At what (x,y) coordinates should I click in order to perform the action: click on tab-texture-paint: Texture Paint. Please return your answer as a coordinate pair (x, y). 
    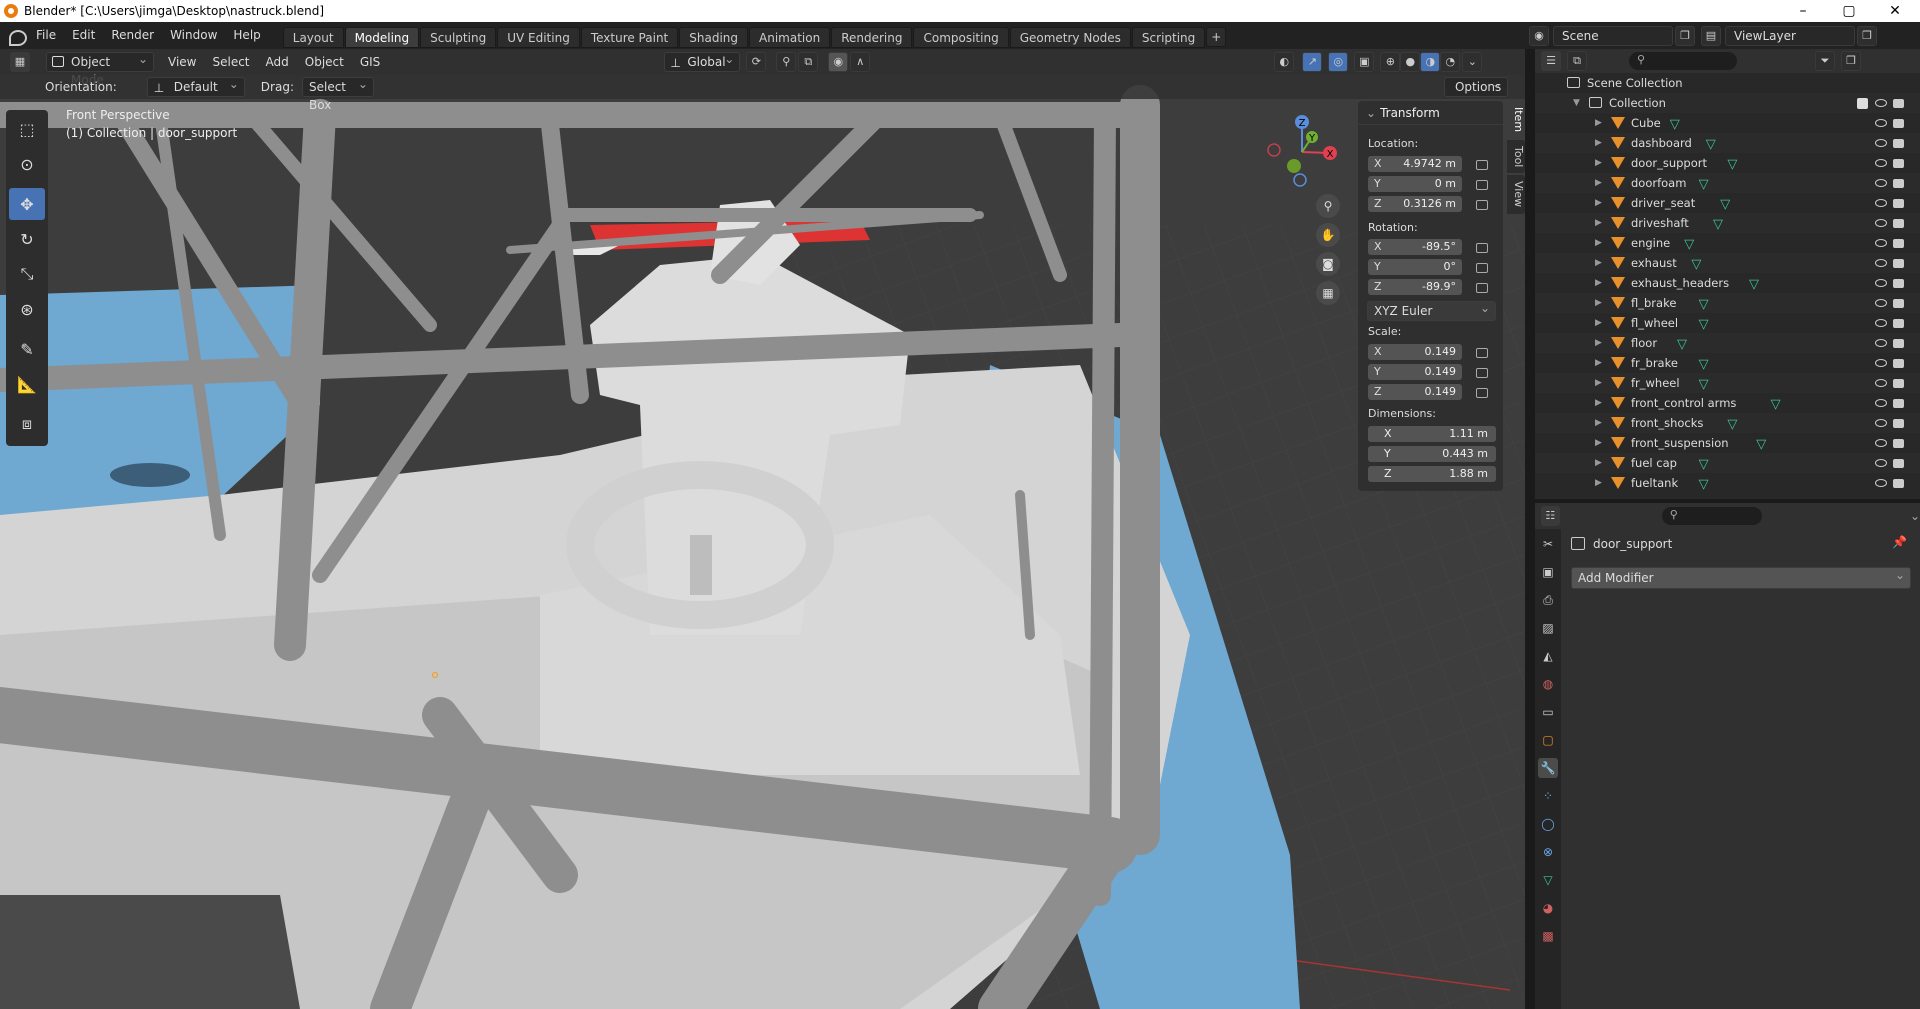
    Looking at the image, I should click on (629, 37).